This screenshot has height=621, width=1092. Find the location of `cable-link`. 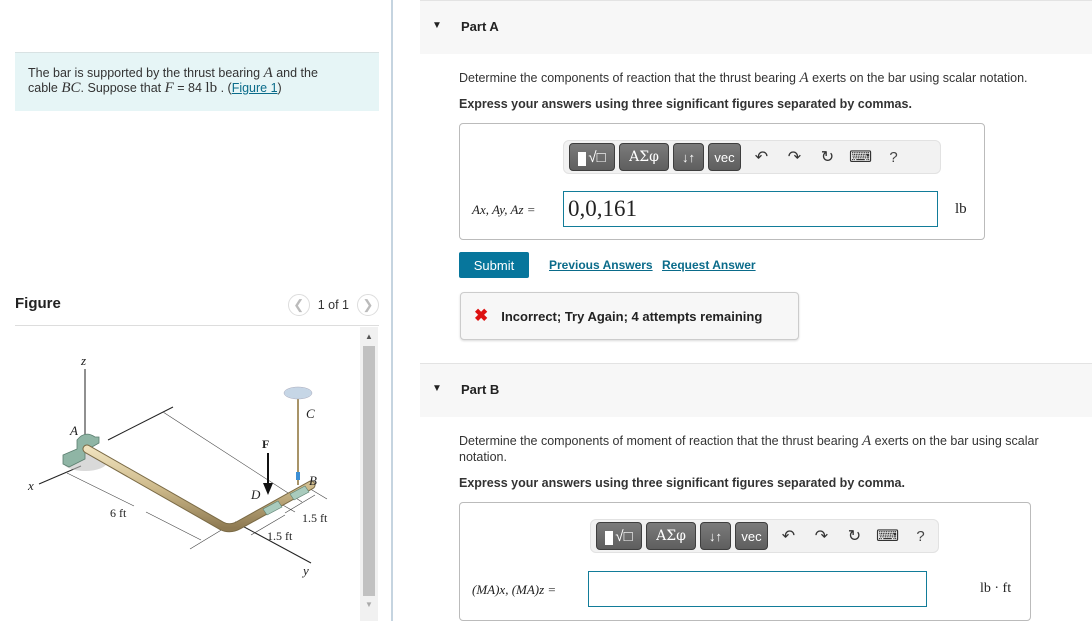

cable-link is located at coordinates (298, 476).